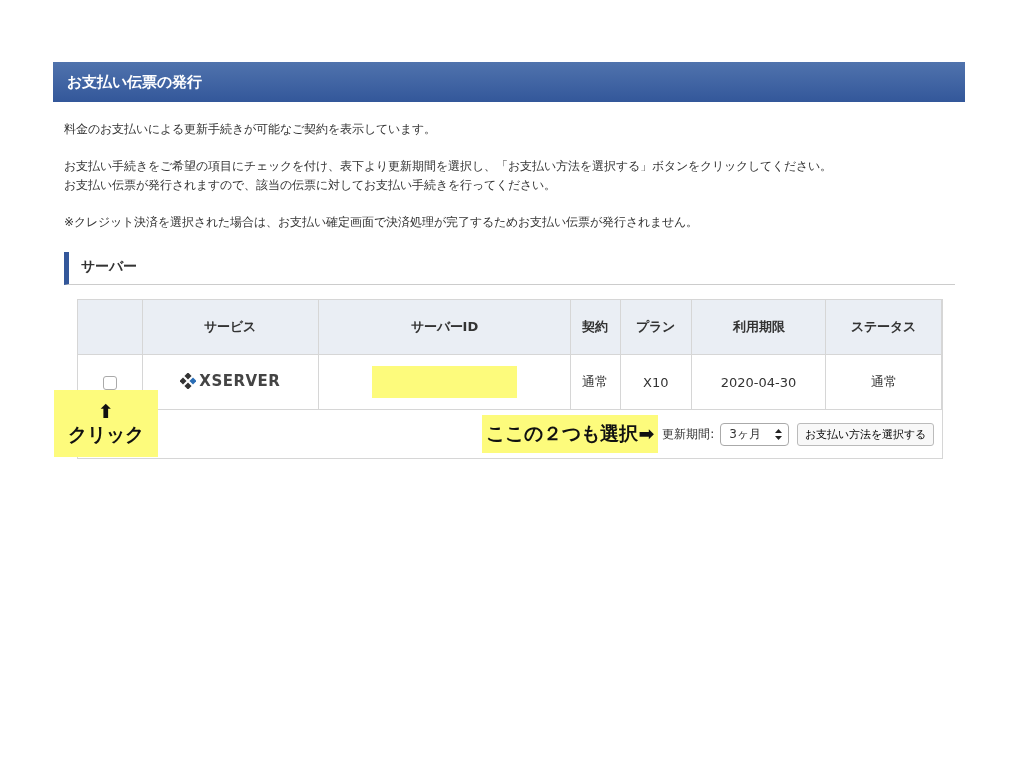 This screenshot has height=768, width=1024. I want to click on column-header: 契約, so click(595, 327).